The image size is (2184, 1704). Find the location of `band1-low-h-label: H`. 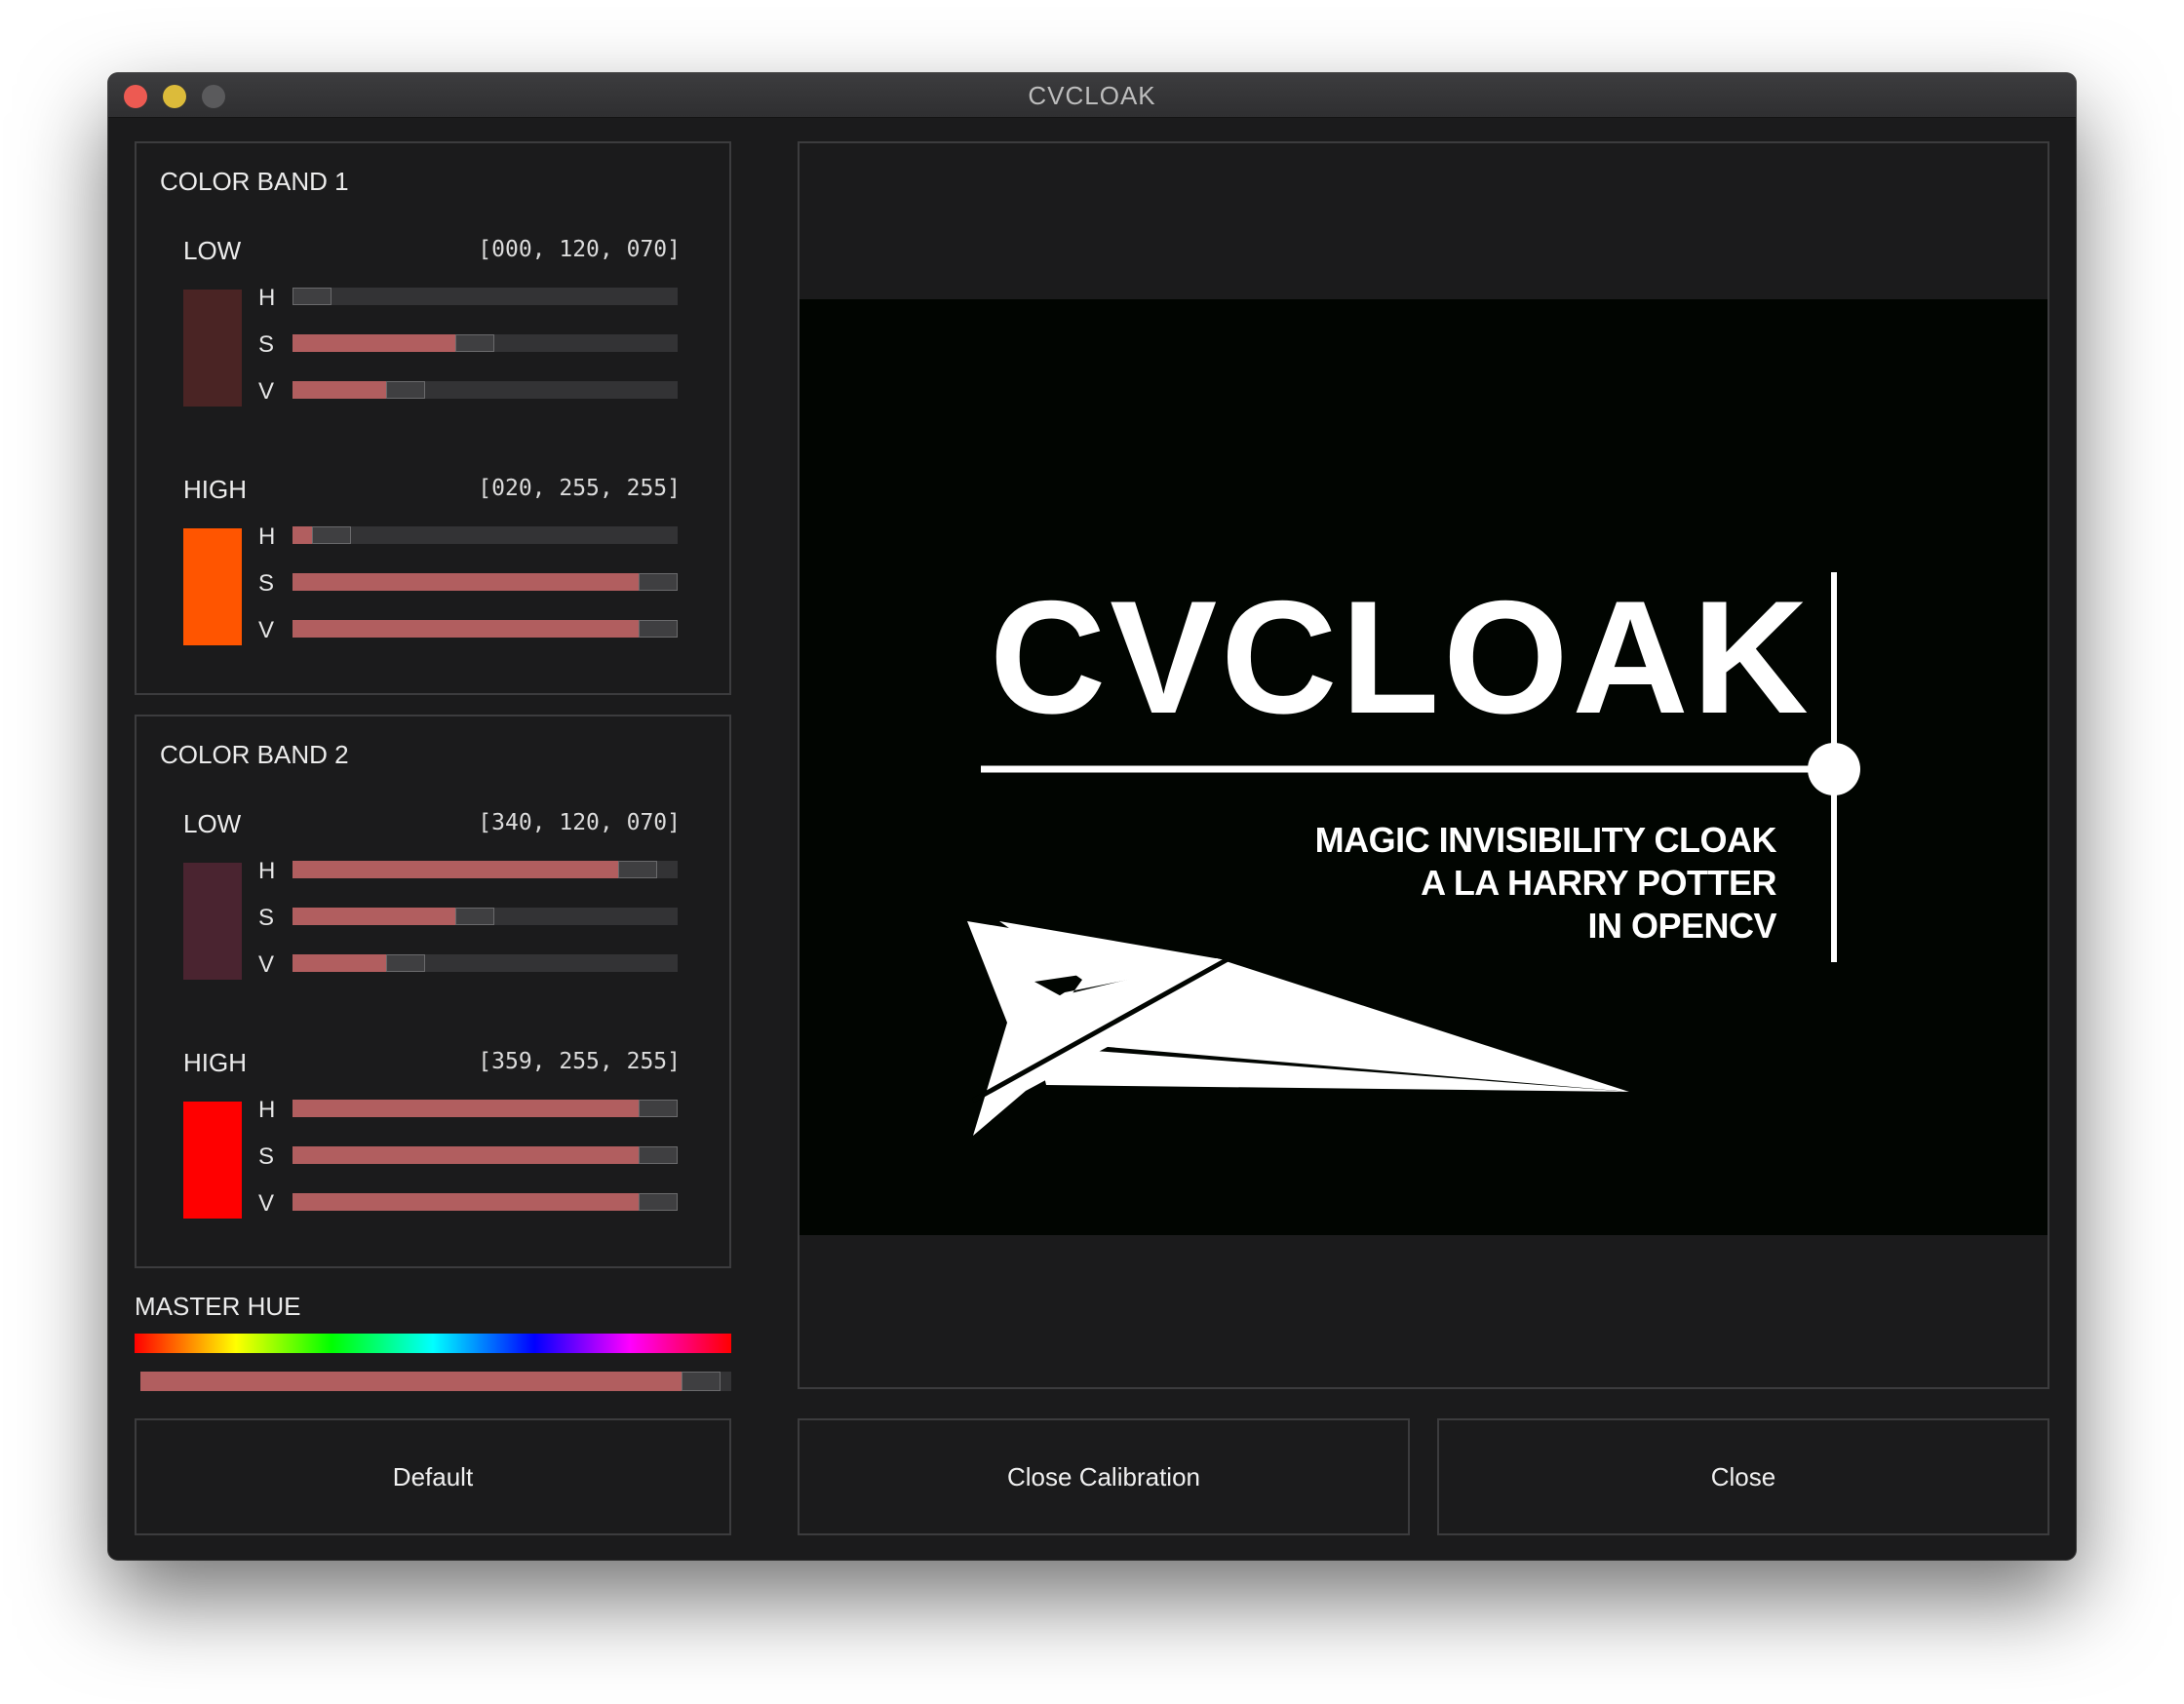

band1-low-h-label: H is located at coordinates (267, 298).